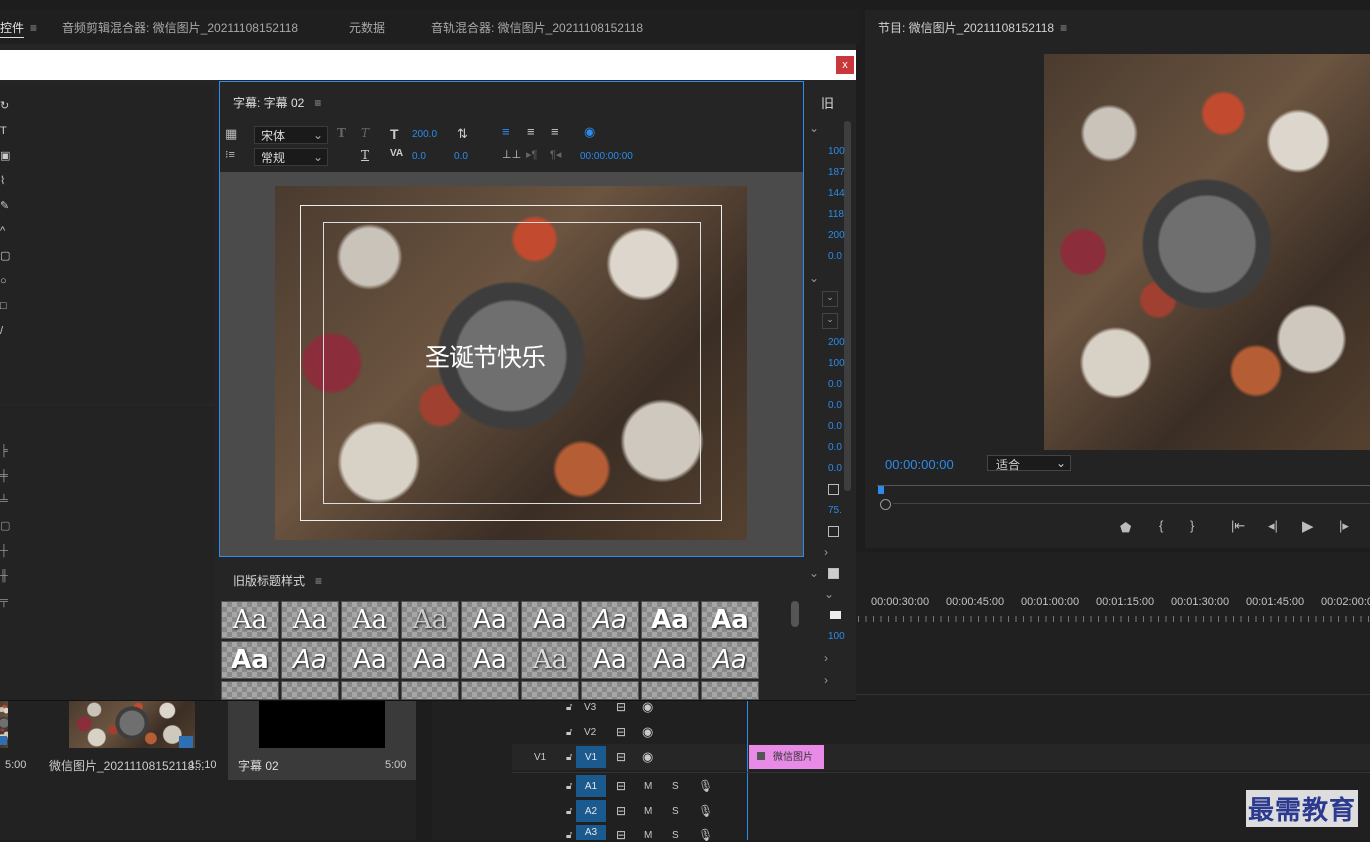  I want to click on ellipse-tool-icon: ○, so click(5, 281).